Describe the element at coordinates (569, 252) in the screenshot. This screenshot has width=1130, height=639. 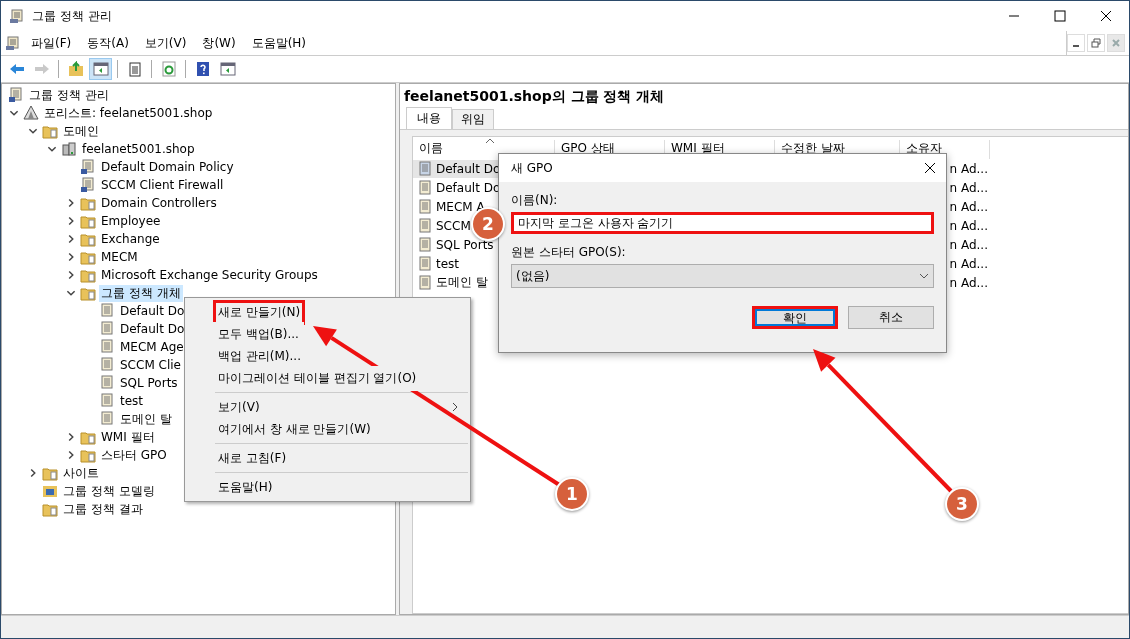
I see `field-label: 원본 스타터 GPO(S):` at that location.